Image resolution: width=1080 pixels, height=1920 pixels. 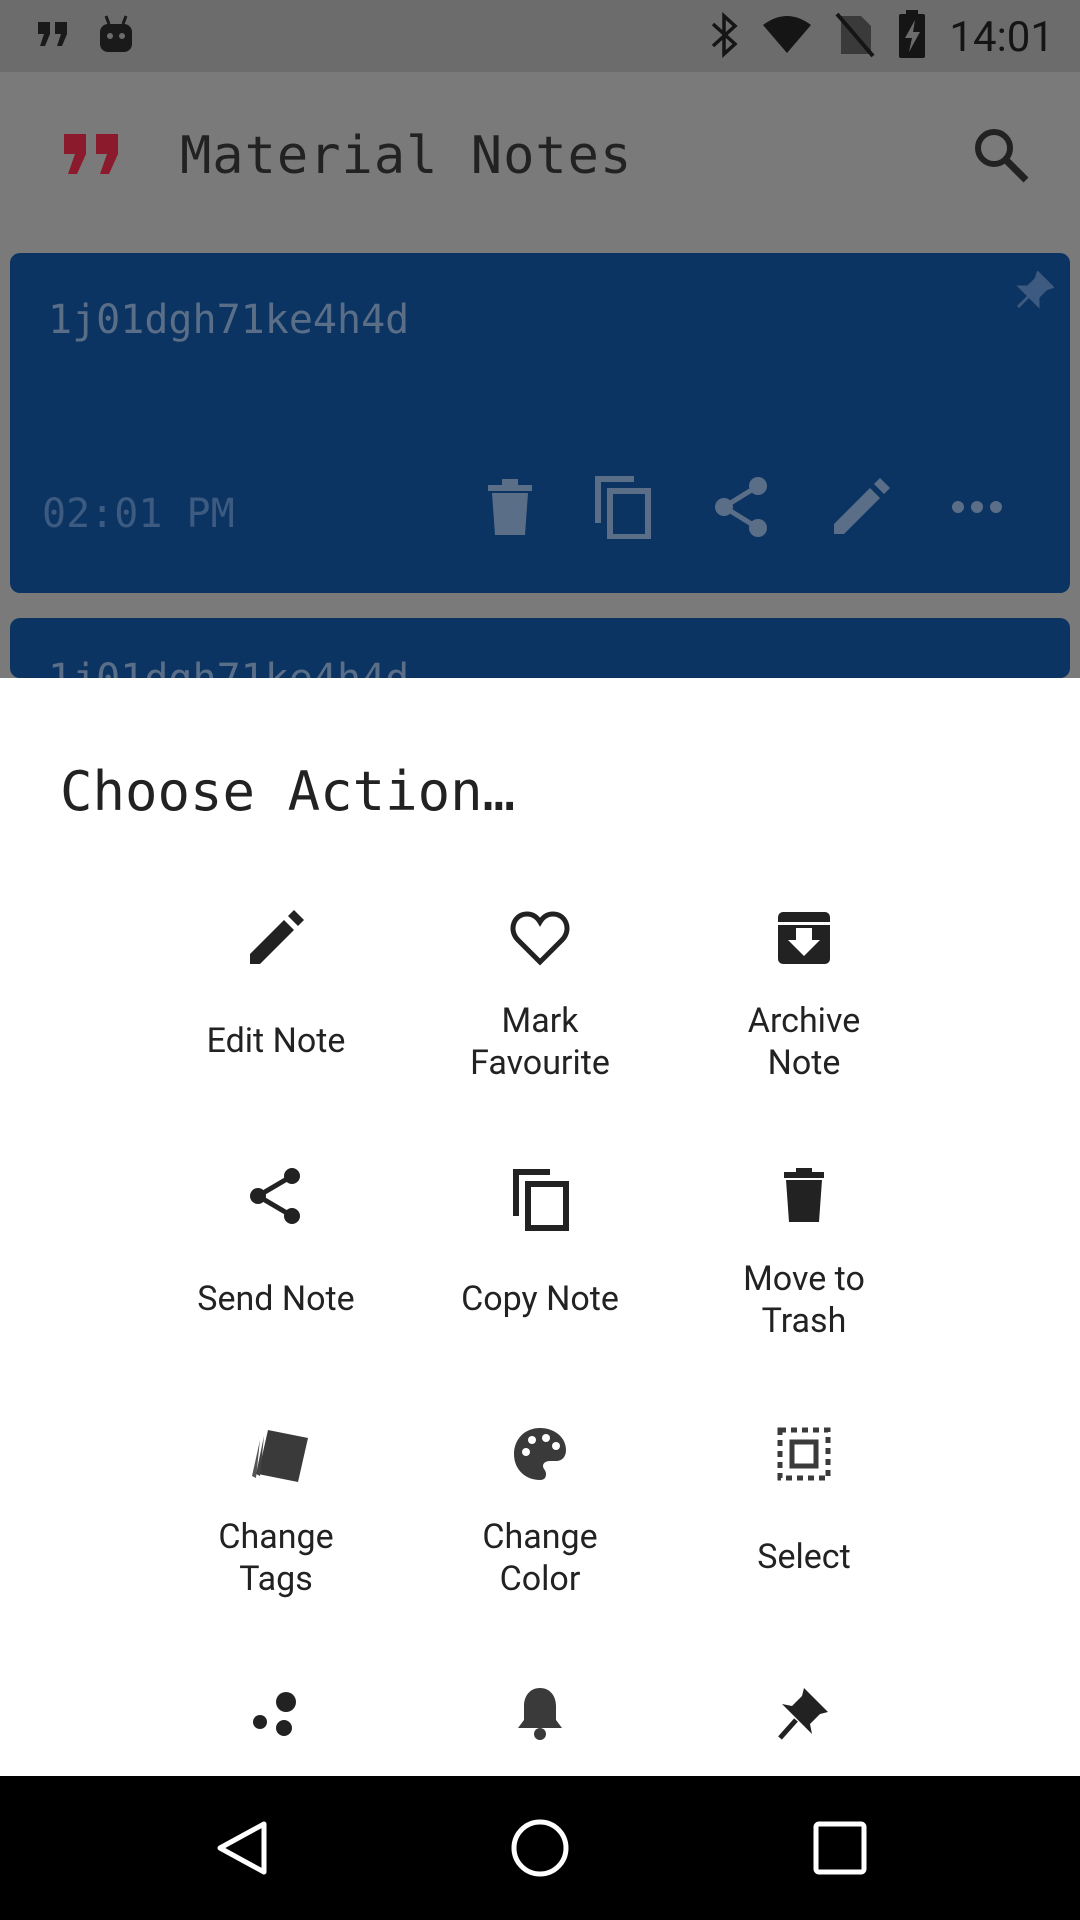 I want to click on clock: 14:01, so click(x=1001, y=37).